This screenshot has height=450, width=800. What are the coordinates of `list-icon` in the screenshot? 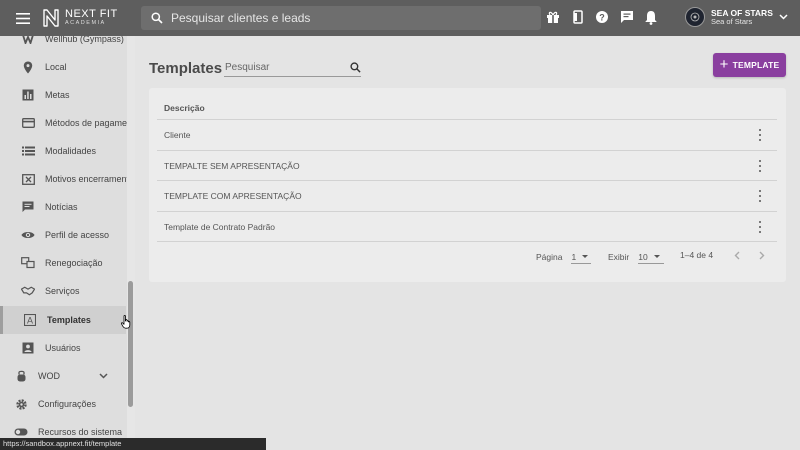 It's located at (28, 151).